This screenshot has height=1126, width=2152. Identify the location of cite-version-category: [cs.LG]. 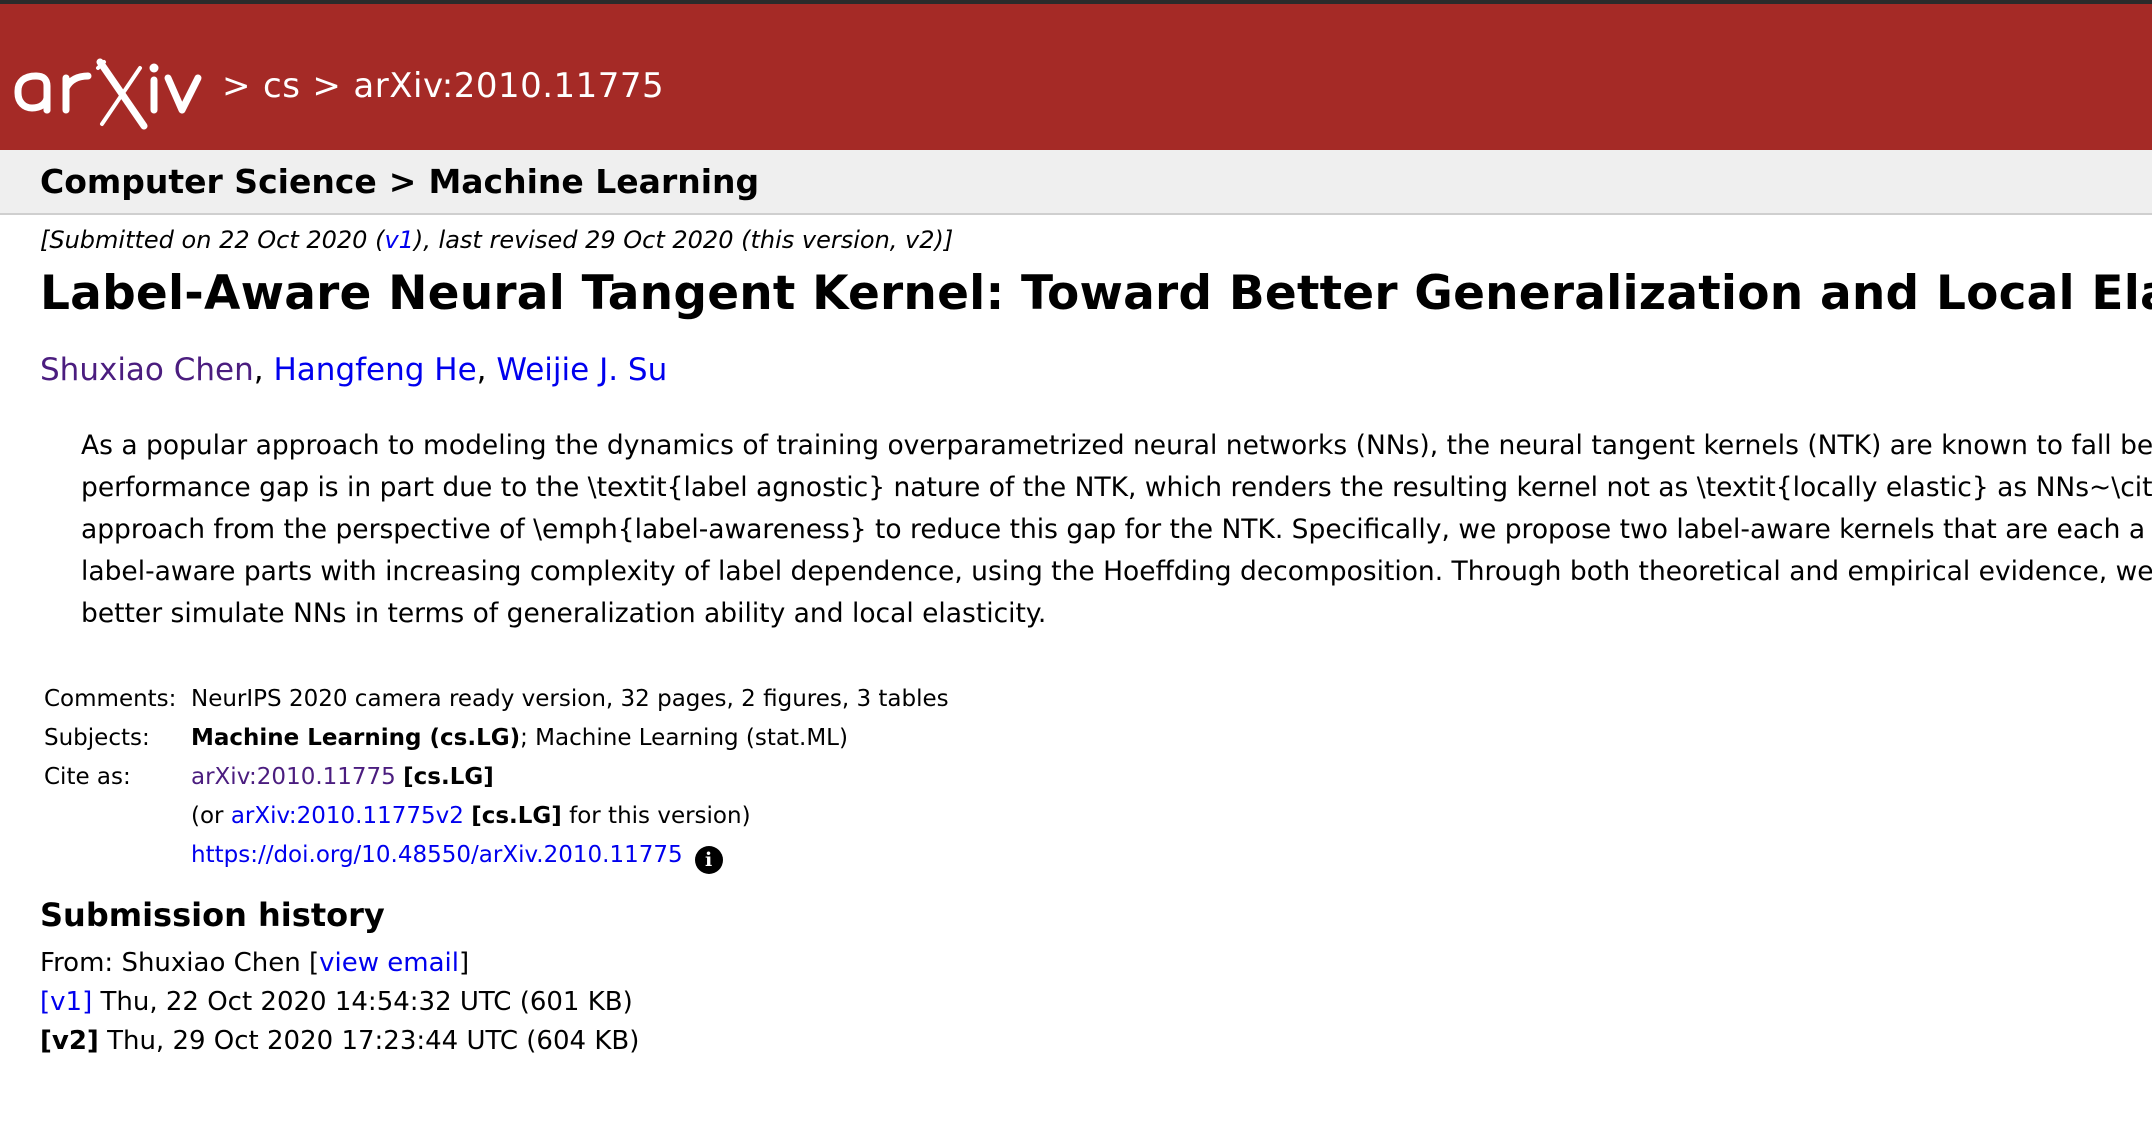
(516, 816).